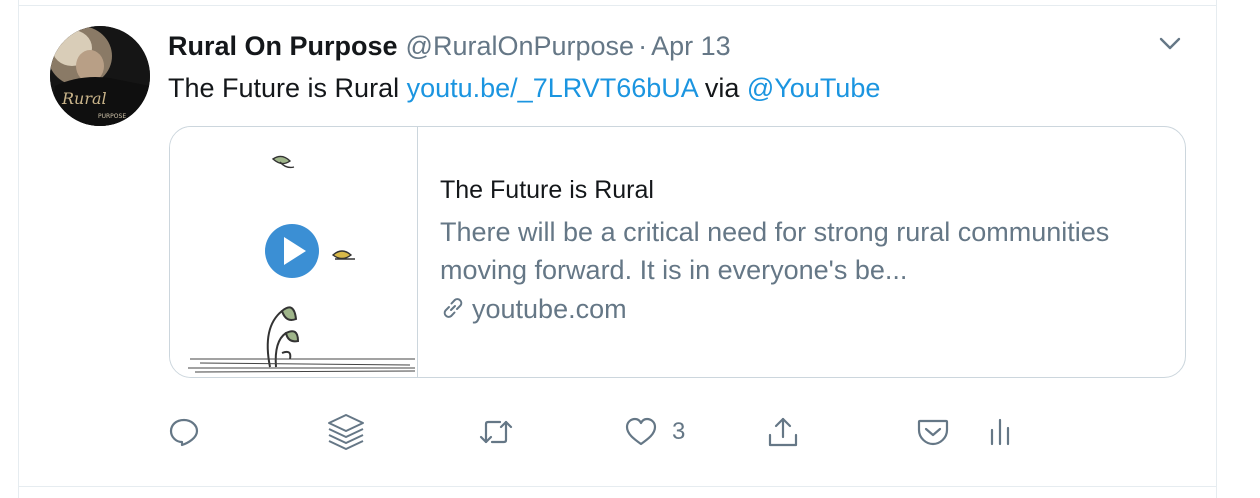 The height and width of the screenshot is (498, 1260). Describe the element at coordinates (302, 365) in the screenshot. I see `ground-lines` at that location.